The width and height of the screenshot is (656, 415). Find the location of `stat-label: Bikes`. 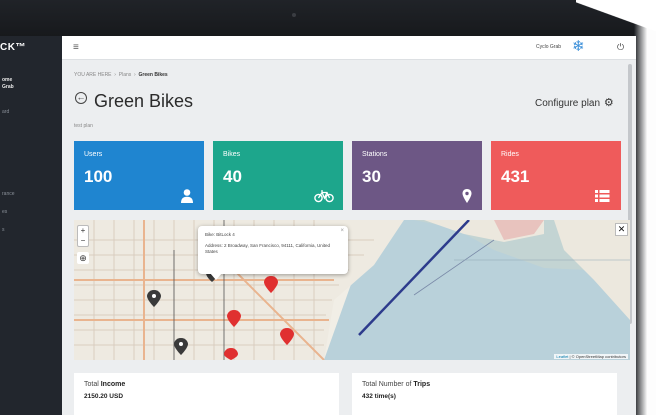

stat-label: Bikes is located at coordinates (232, 154).